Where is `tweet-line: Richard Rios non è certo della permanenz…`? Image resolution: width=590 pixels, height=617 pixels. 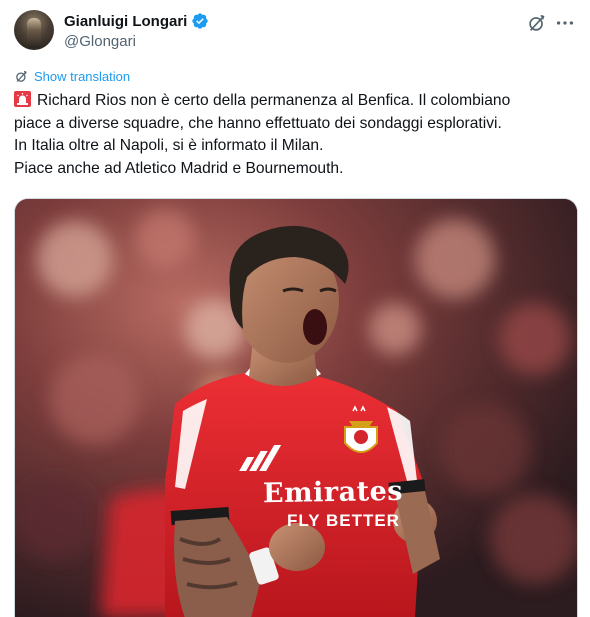
tweet-line: Richard Rios non è certo della permanenz… is located at coordinates (297, 101).